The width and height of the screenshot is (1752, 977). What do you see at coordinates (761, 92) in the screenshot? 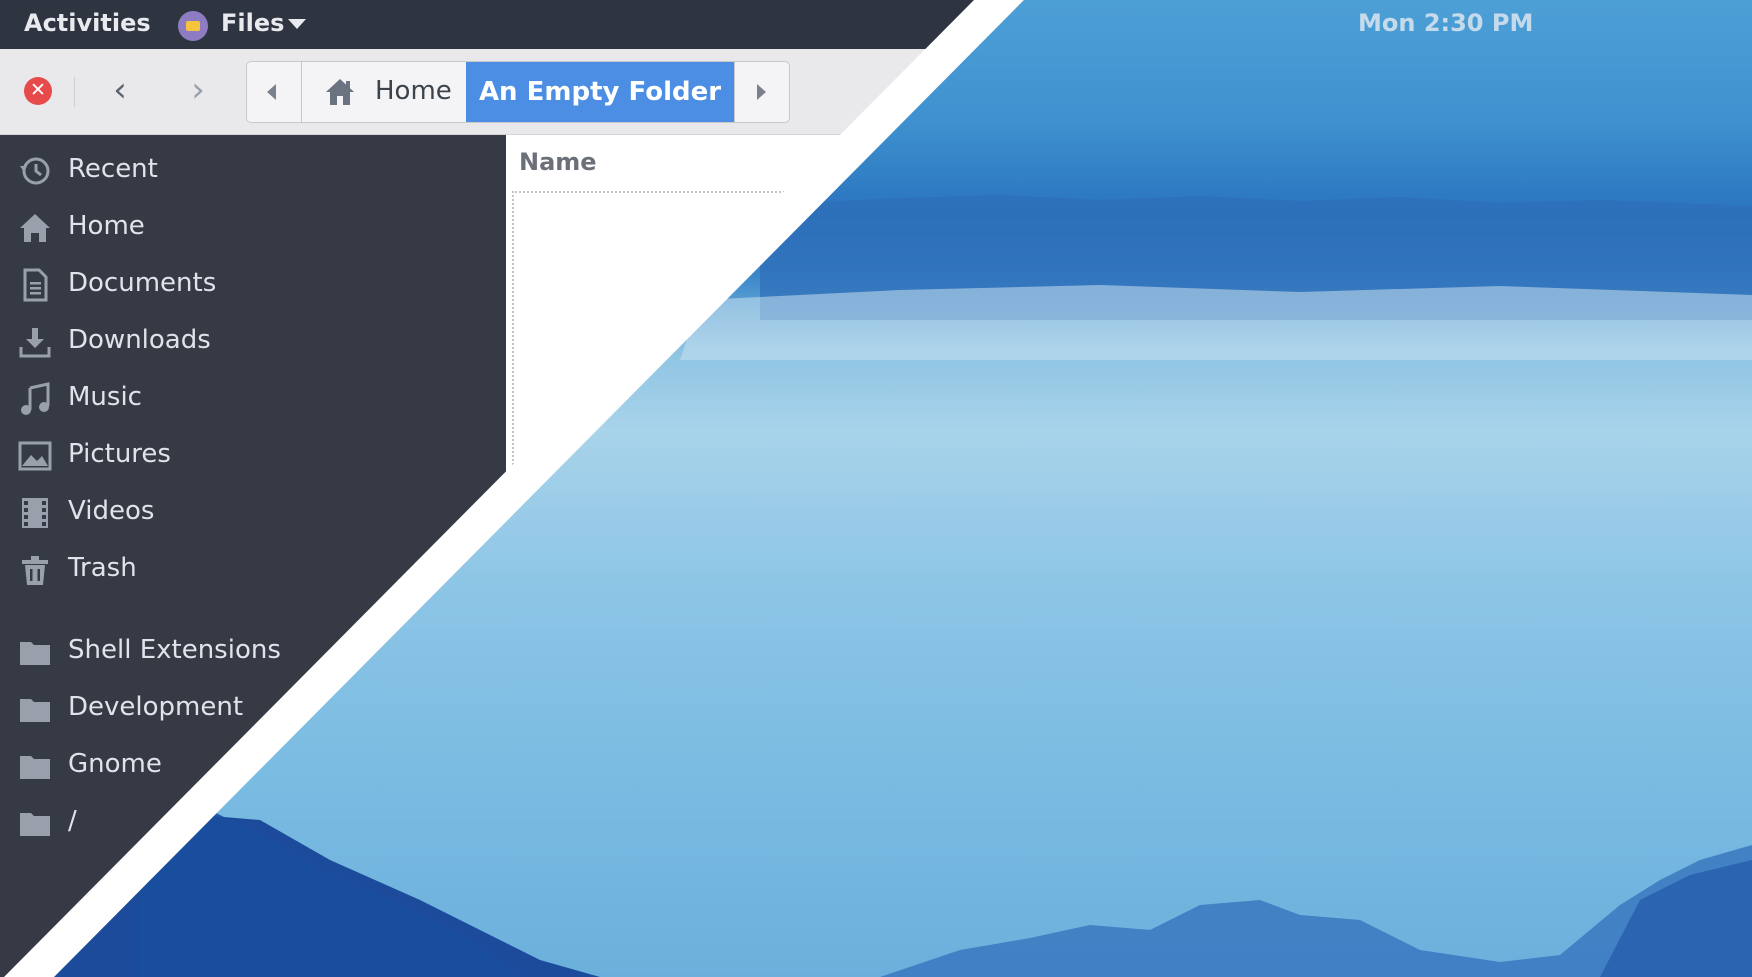
I see `path-scroll-right-button` at bounding box center [761, 92].